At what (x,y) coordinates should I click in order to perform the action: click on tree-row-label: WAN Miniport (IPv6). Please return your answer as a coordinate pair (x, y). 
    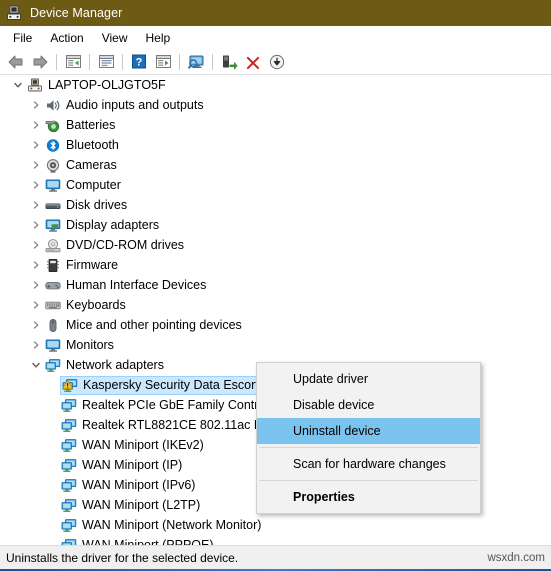
    Looking at the image, I should click on (139, 485).